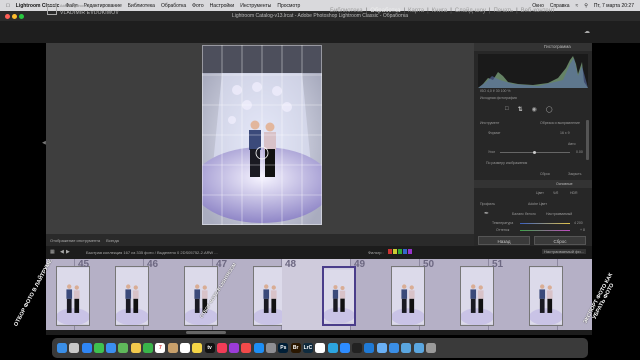 Image resolution: width=640 pixels, height=360 pixels. I want to click on filmstrip-cell: 45, so click(112, 294).